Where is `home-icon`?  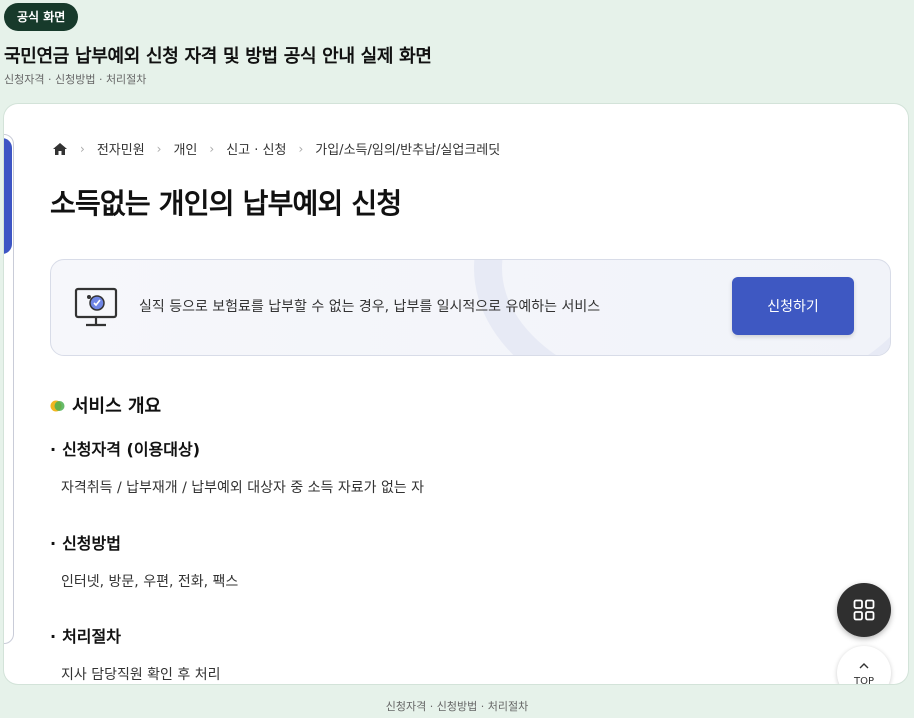
home-icon is located at coordinates (60, 149).